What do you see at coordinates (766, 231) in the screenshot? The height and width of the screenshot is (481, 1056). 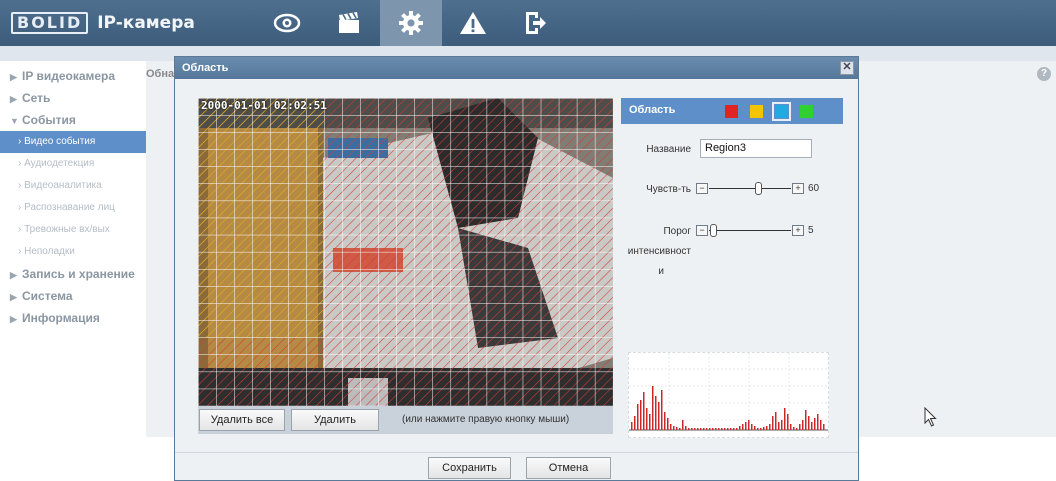 I see `threshold-slider: − + 5` at bounding box center [766, 231].